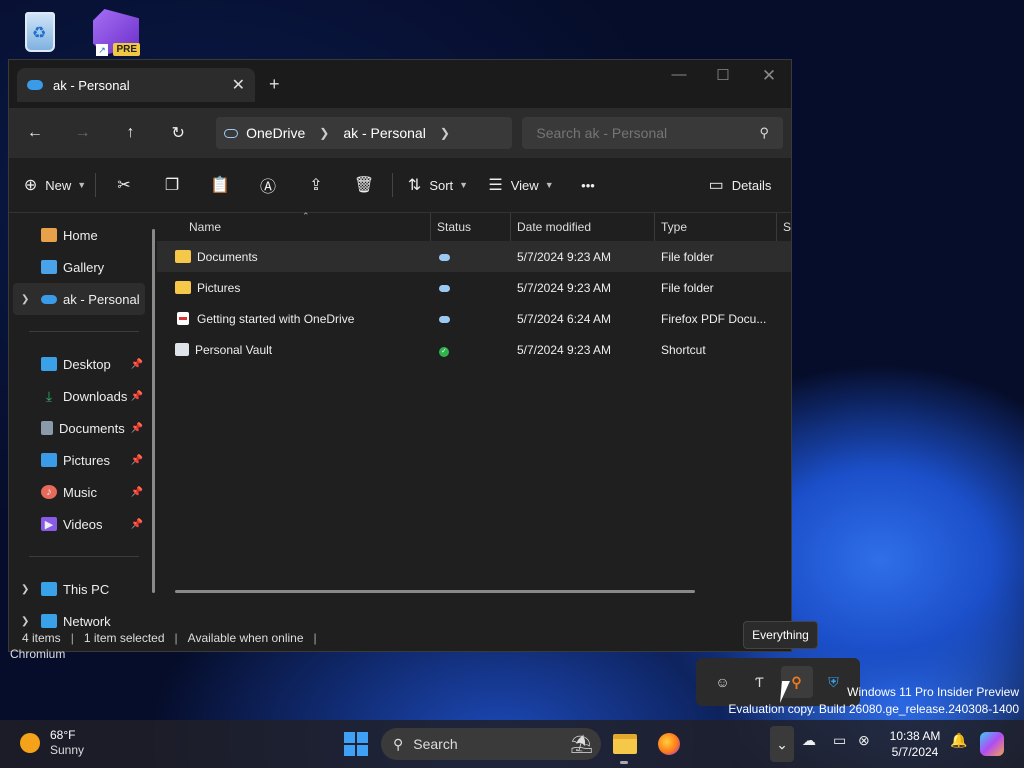  Describe the element at coordinates (178, 133) in the screenshot. I see `refresh-button: ↻` at that location.